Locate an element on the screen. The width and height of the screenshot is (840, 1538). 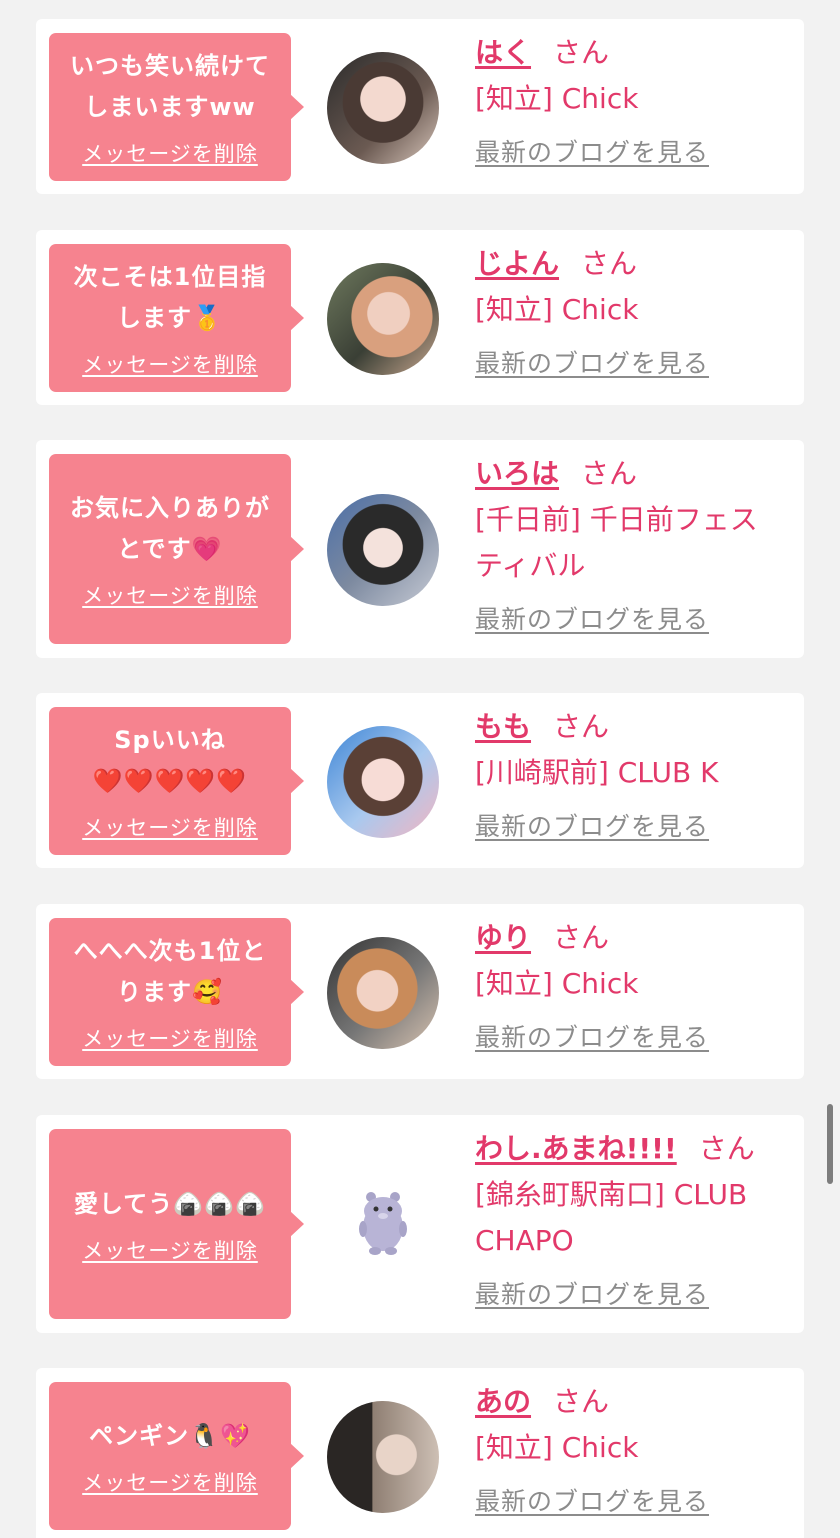
sender-info: じよん さん [知立] Chick 最新のブログを見る is located at coordinates (635, 311).